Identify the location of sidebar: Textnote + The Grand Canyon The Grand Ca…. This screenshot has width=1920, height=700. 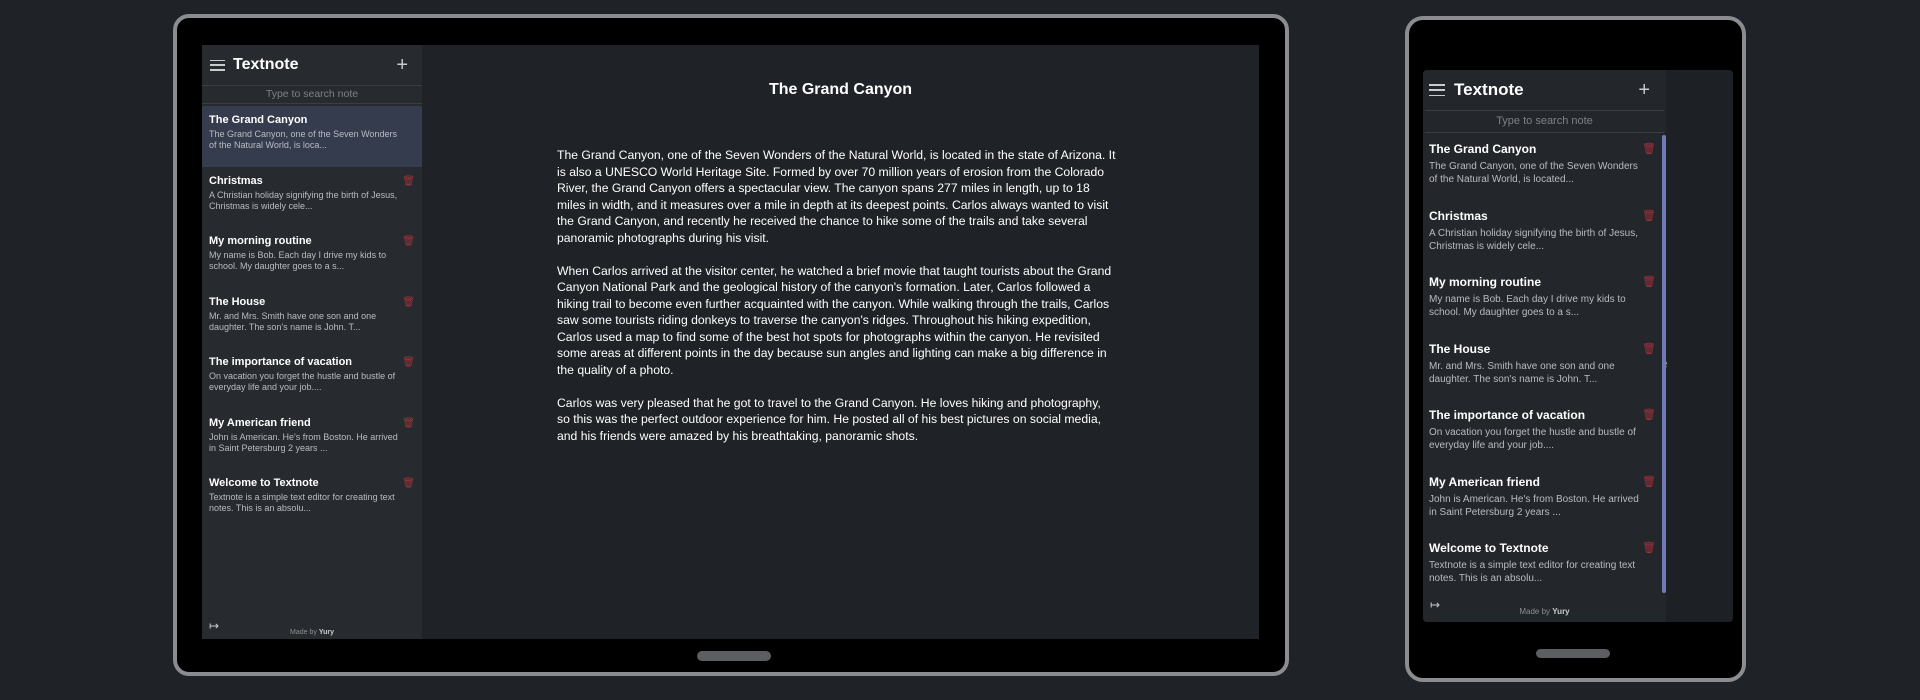
(312, 342).